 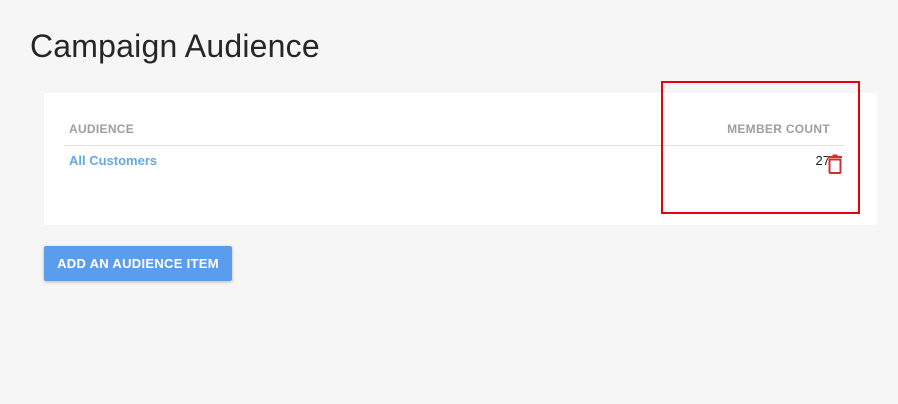 I want to click on trash-icon-graphic, so click(x=835, y=164).